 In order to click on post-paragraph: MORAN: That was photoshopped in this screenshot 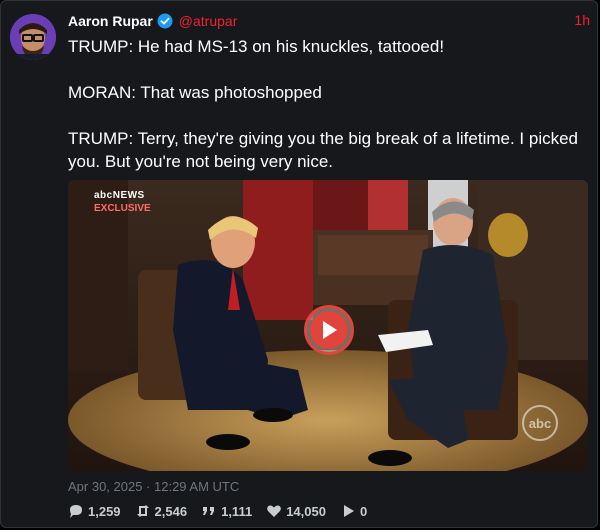, I will do `click(195, 92)`.